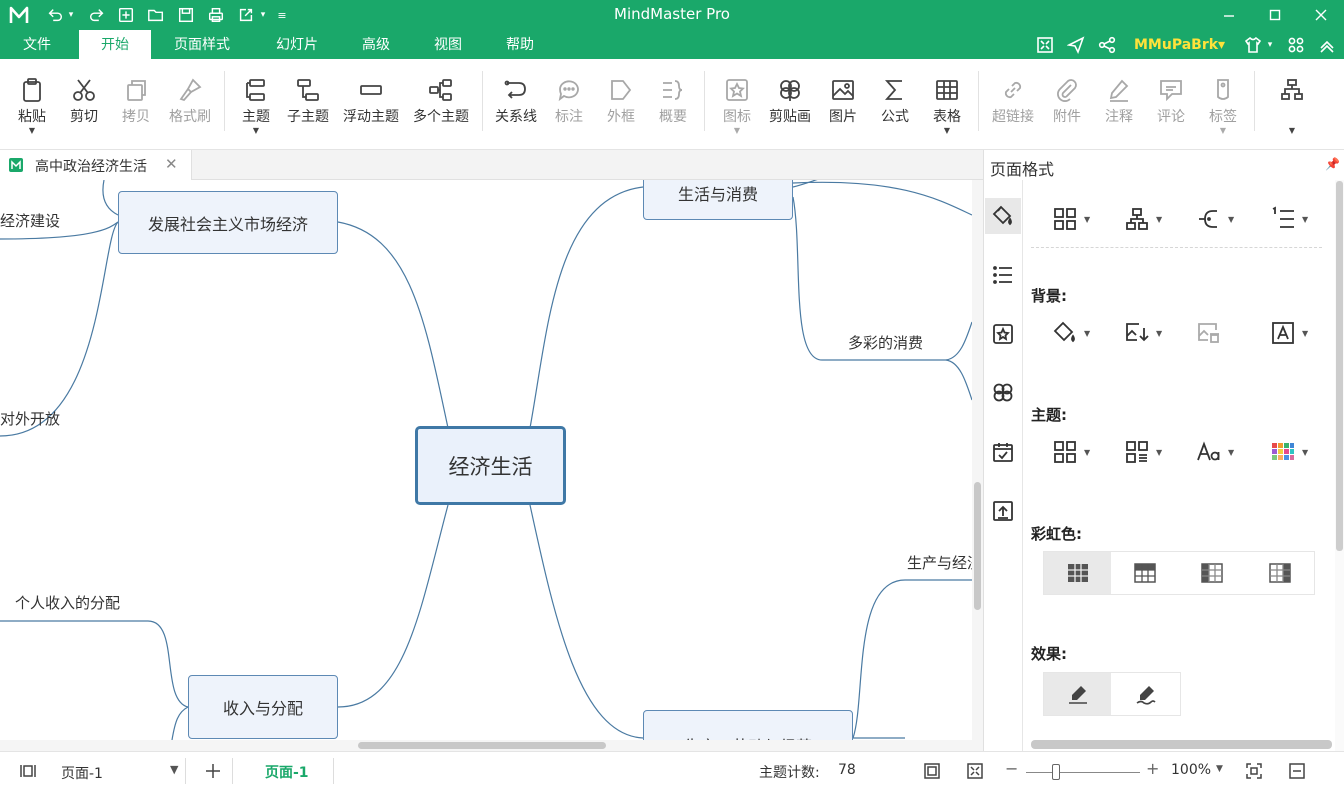 This screenshot has height=788, width=1344. What do you see at coordinates (1067, 107) in the screenshot?
I see `attachment-button: 附件` at bounding box center [1067, 107].